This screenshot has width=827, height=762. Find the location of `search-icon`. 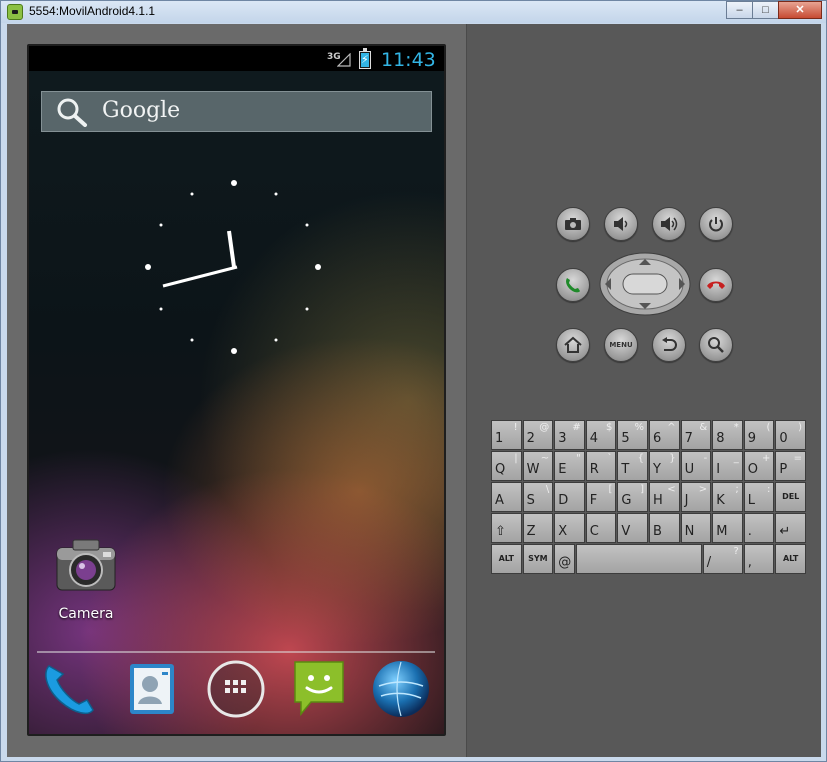

search-icon is located at coordinates (716, 345).